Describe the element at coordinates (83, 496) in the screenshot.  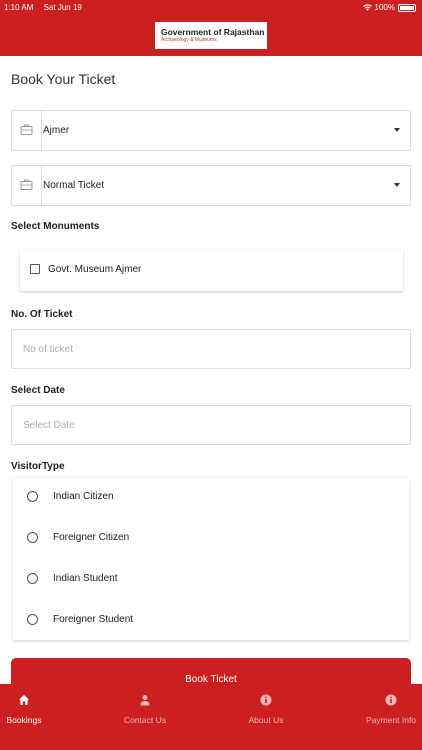
I see `radio-label: Indian Citizen` at that location.